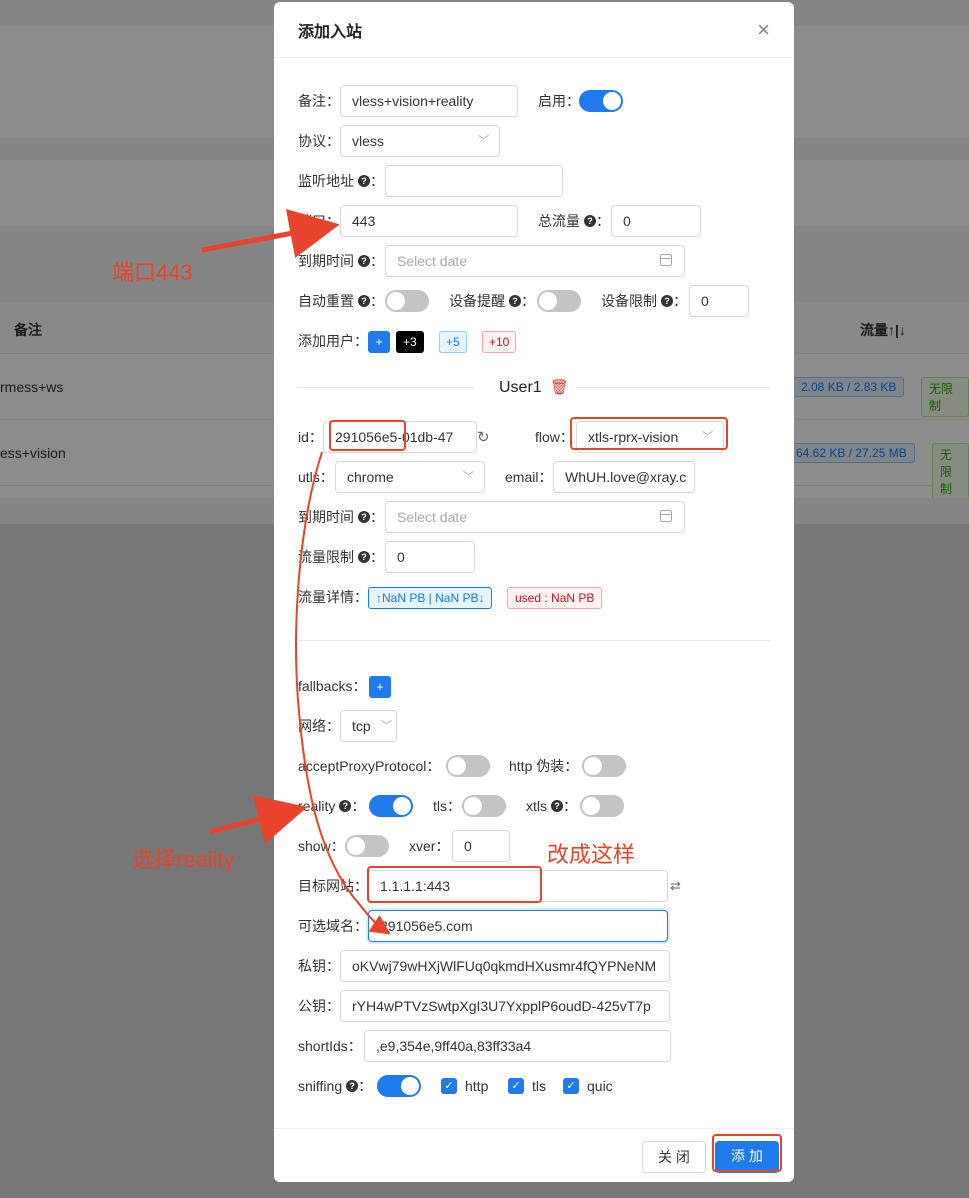 The height and width of the screenshot is (1198, 969). I want to click on flow-label: flow：, so click(554, 437).